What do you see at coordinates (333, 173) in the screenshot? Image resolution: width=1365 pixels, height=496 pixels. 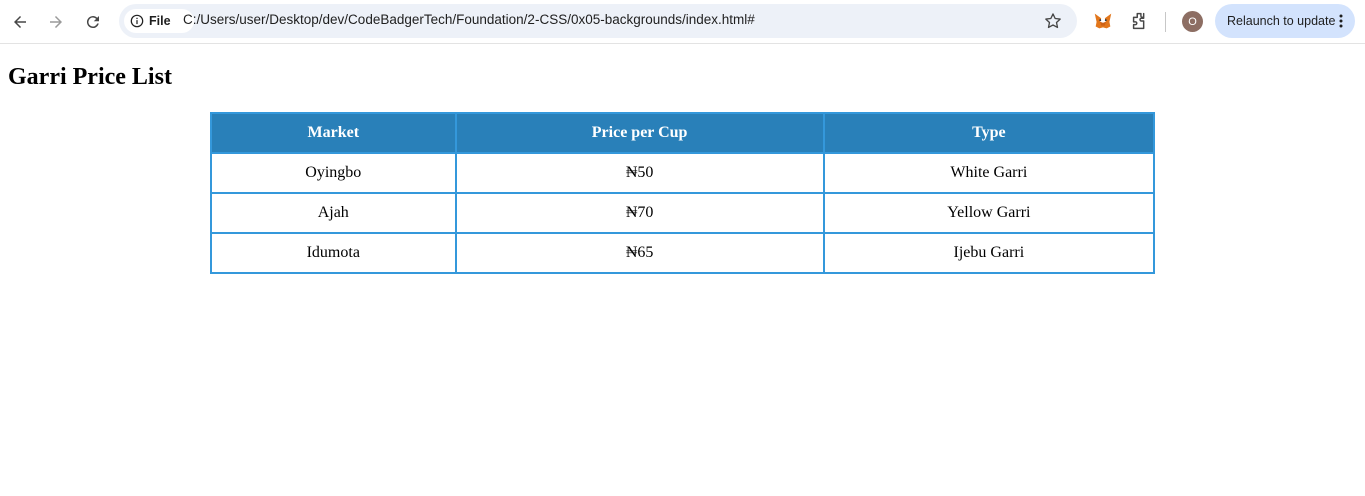 I see `cell-market: Oyingbo` at bounding box center [333, 173].